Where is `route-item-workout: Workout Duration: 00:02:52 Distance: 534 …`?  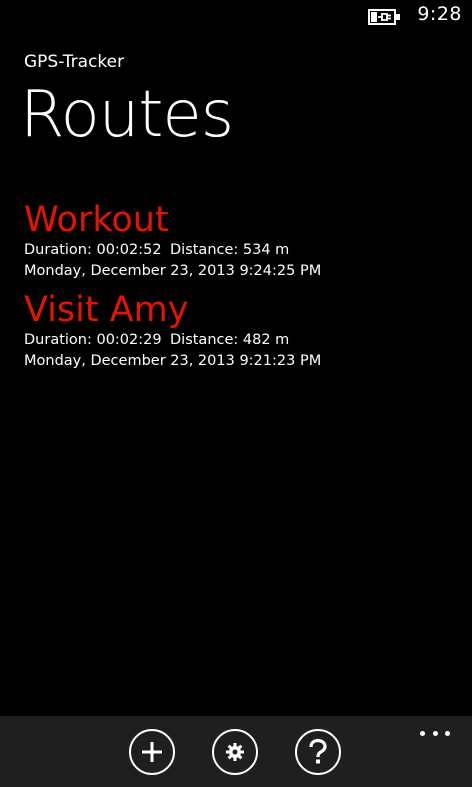 route-item-workout: Workout Duration: 00:02:52 Distance: 534 … is located at coordinates (236, 241).